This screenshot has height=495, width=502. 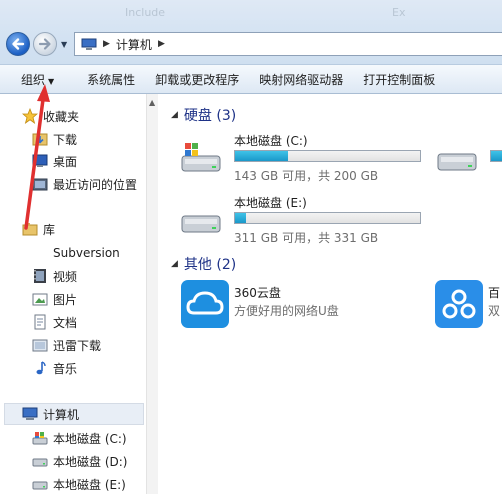 I want to click on thunder-folder-icon, so click(x=40, y=345).